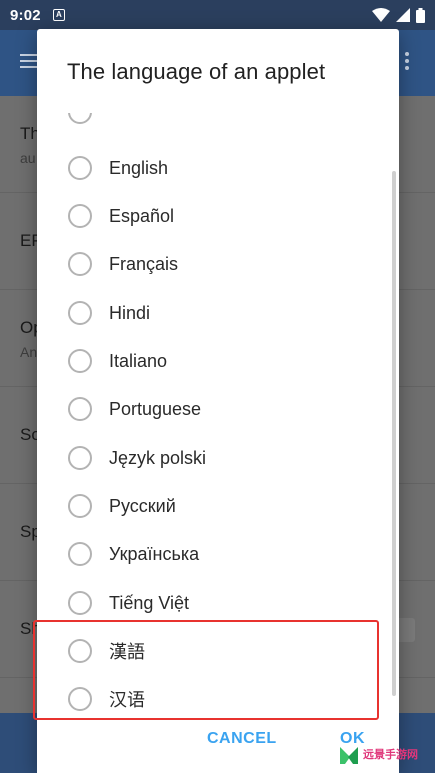  Describe the element at coordinates (142, 215) in the screenshot. I see `option-label: Español` at that location.